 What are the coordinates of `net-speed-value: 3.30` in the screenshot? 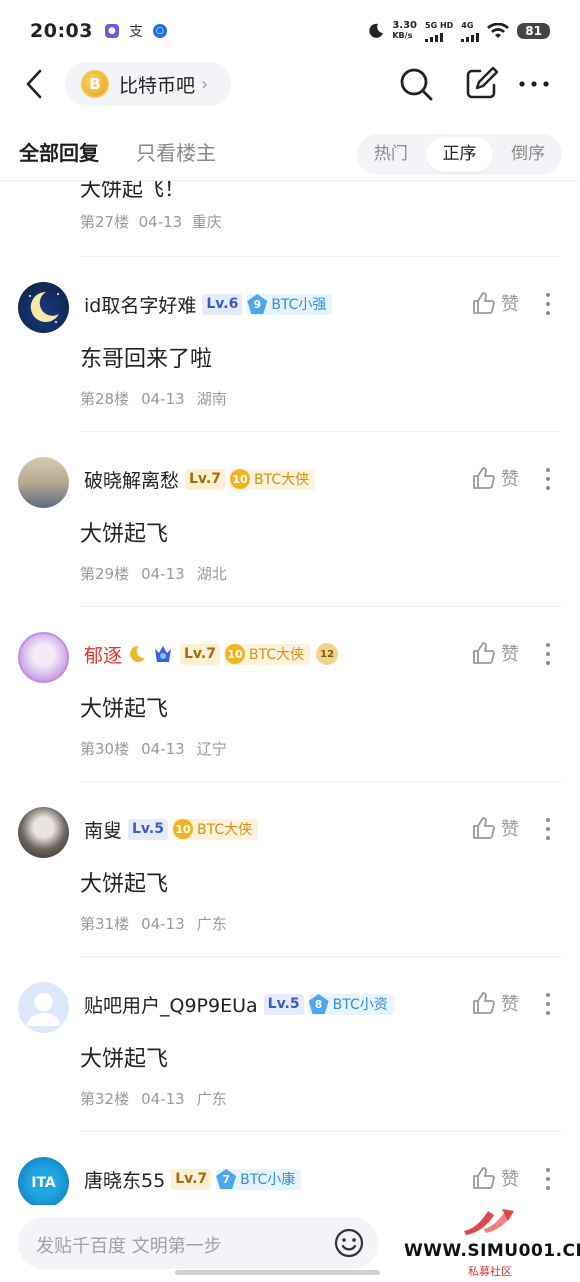 It's located at (405, 25).